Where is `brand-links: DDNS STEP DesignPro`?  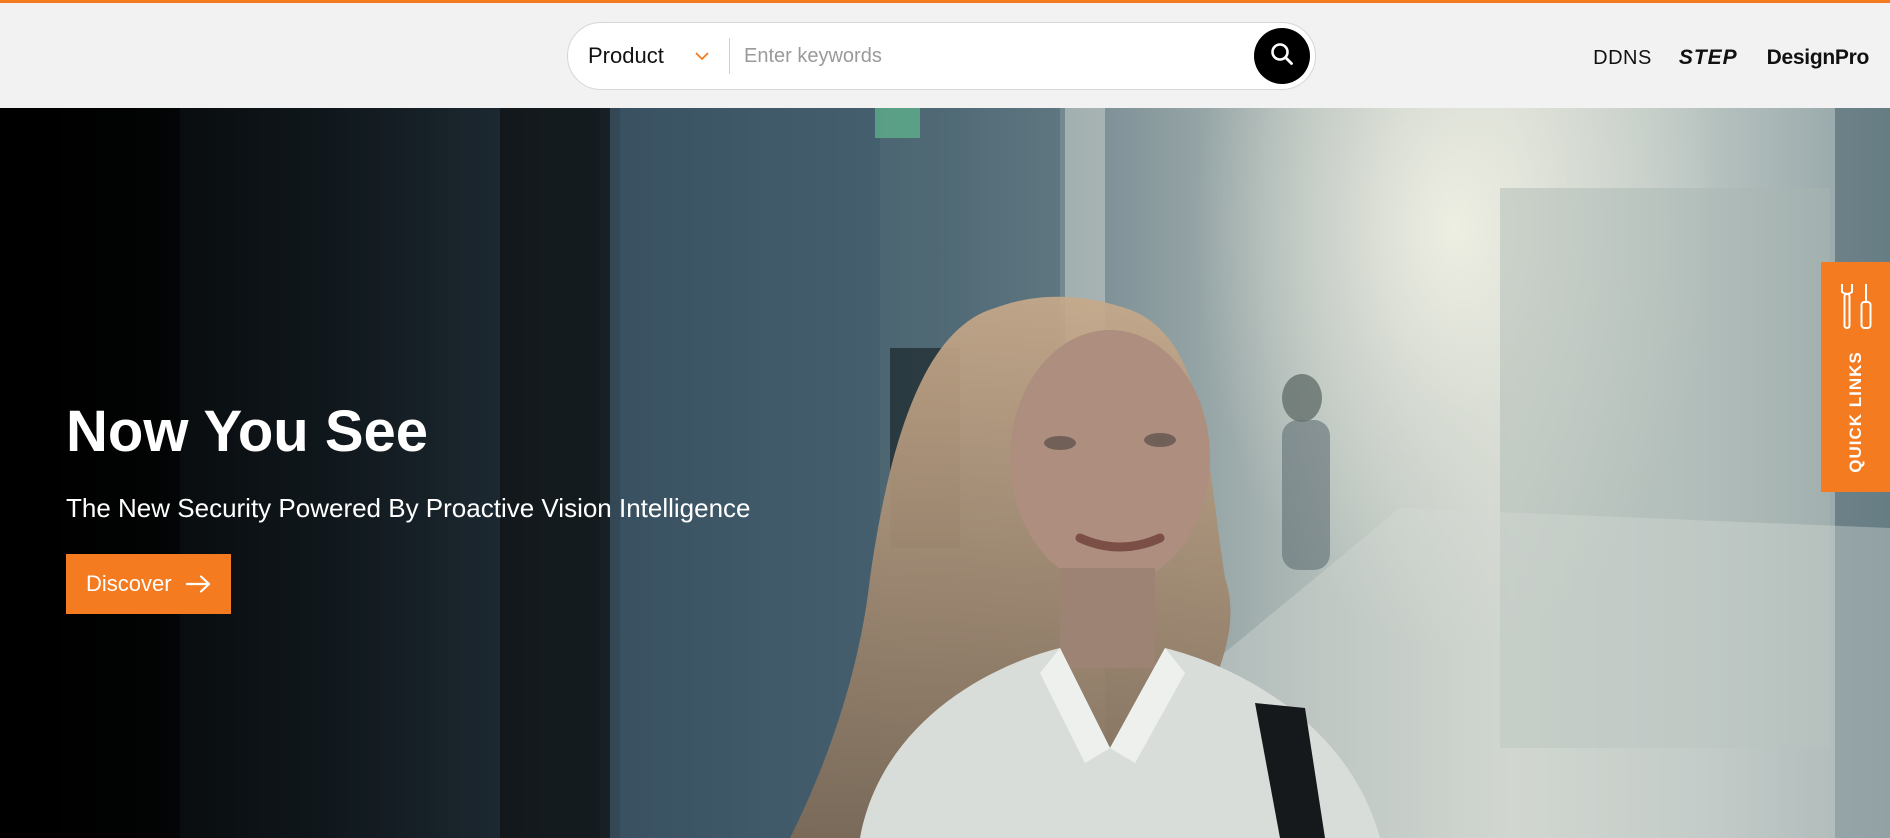 brand-links: DDNS STEP DesignPro is located at coordinates (1731, 58).